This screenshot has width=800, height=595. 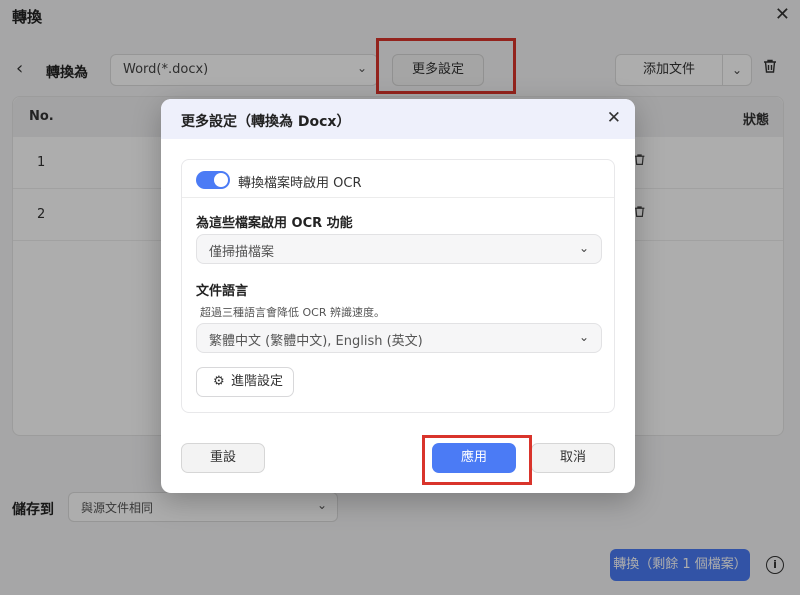 I want to click on enable-for-value: 僅掃描檔案, so click(x=242, y=252).